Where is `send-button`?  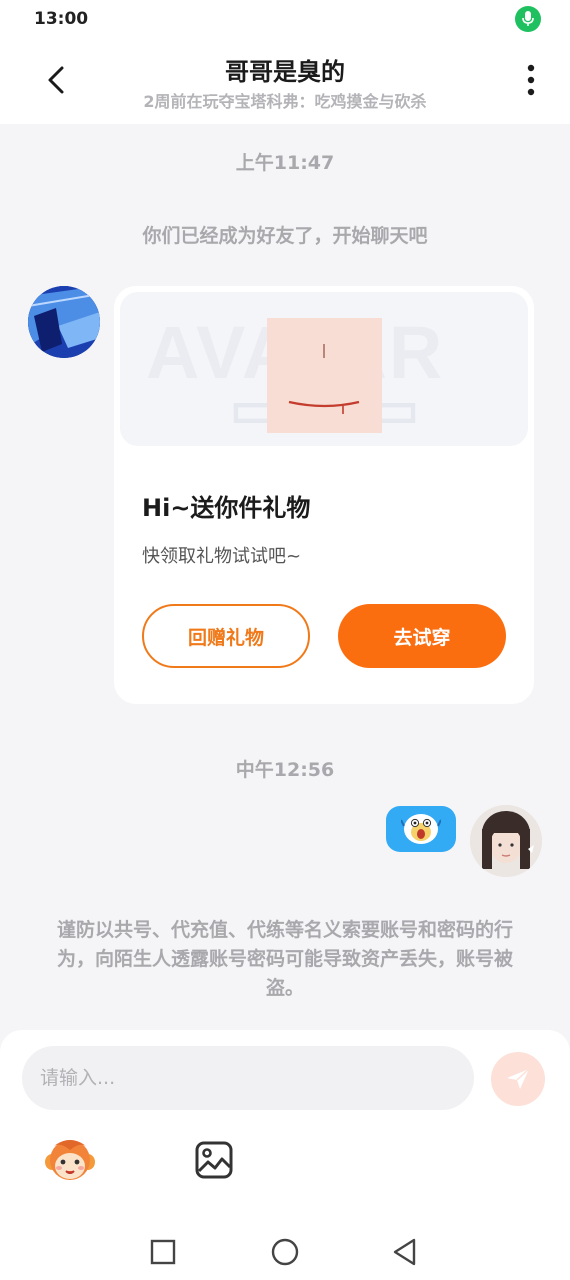 send-button is located at coordinates (518, 1079).